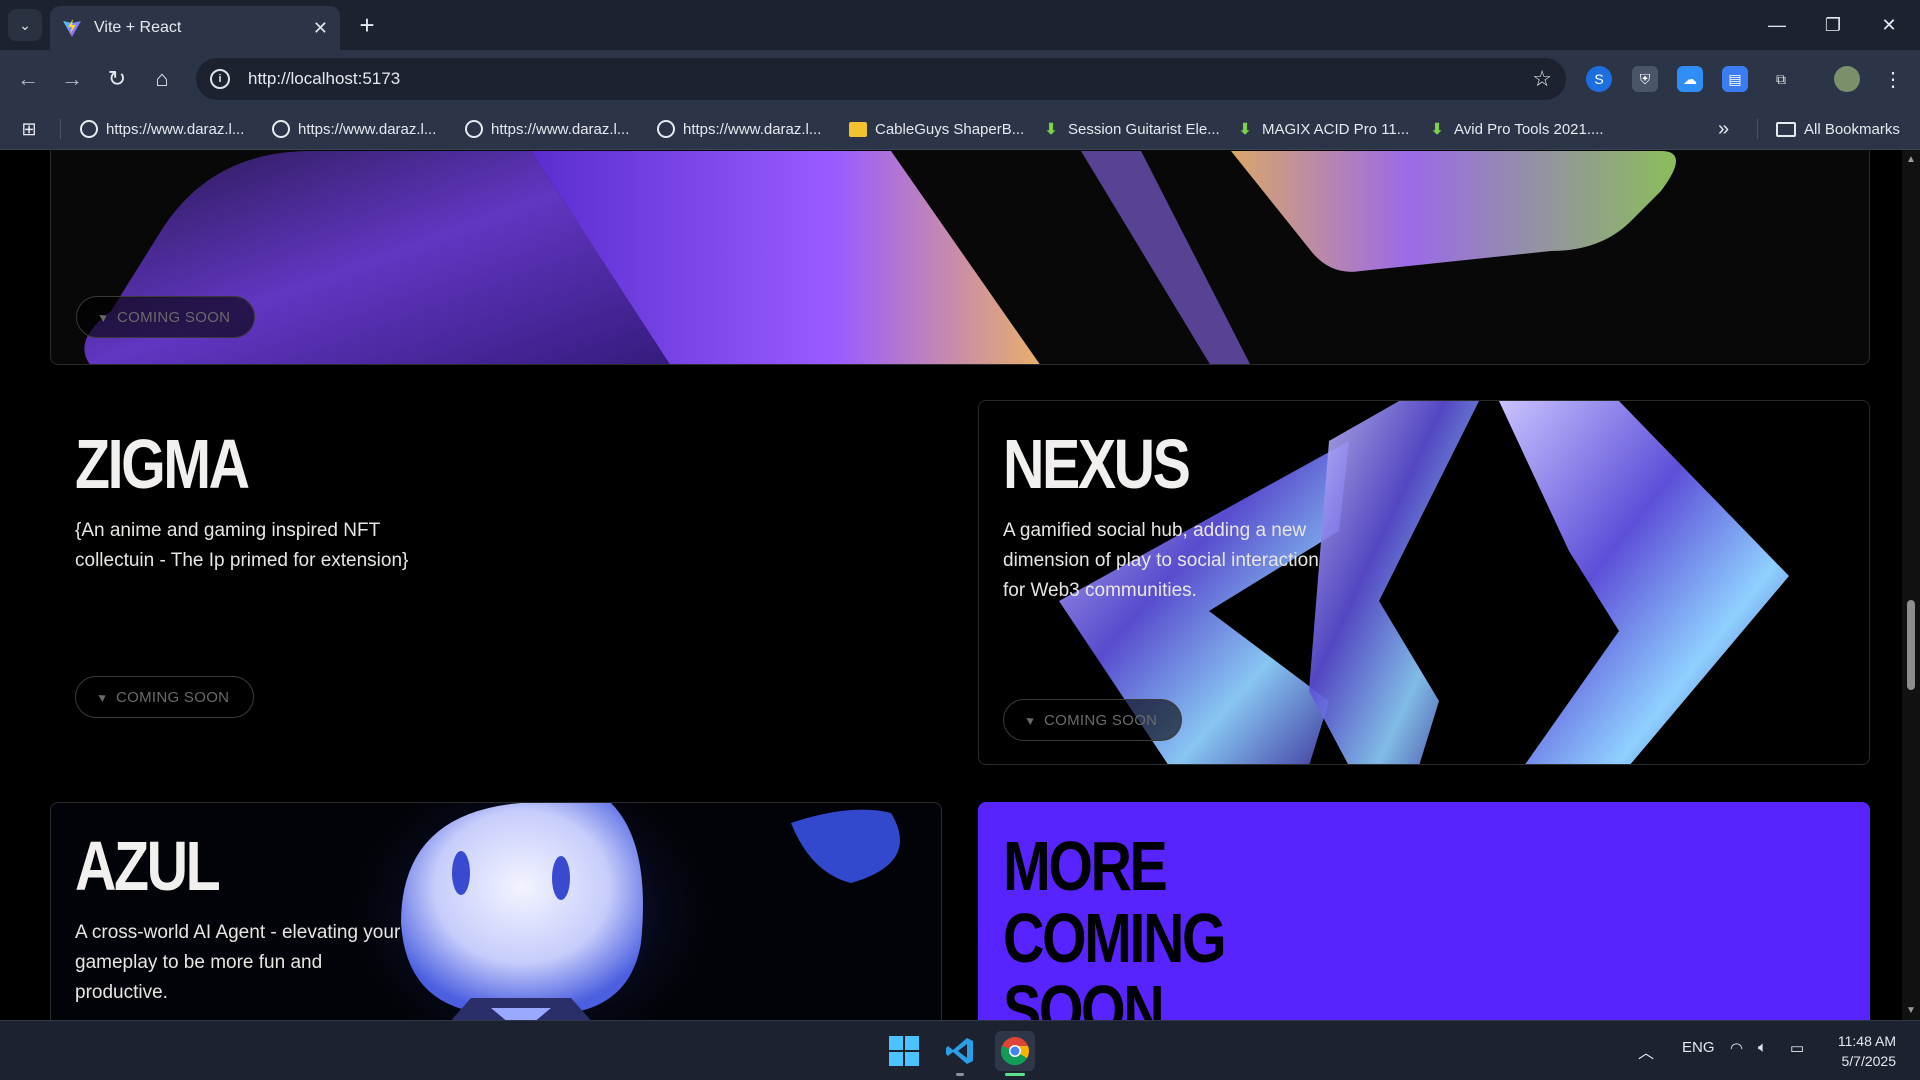 The width and height of the screenshot is (1920, 1080). I want to click on vscode-icon, so click(959, 1051).